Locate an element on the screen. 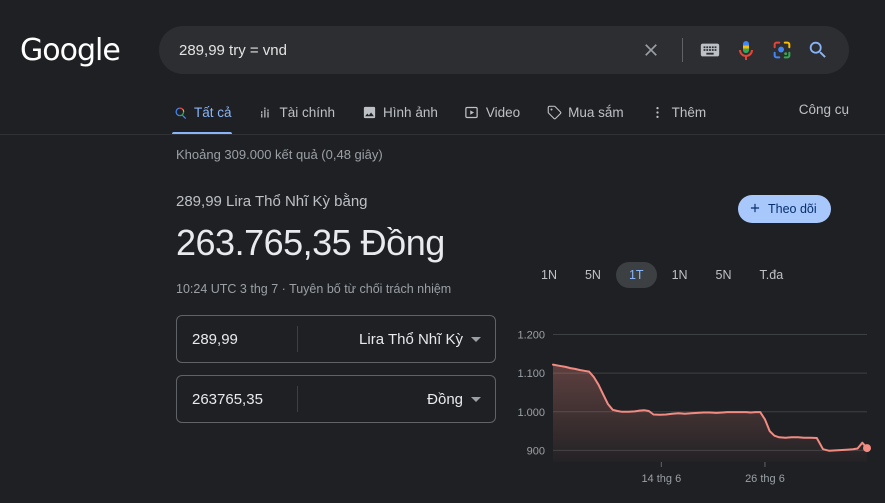 The image size is (885, 503). tab-tat-ca: Tất cả is located at coordinates (202, 113).